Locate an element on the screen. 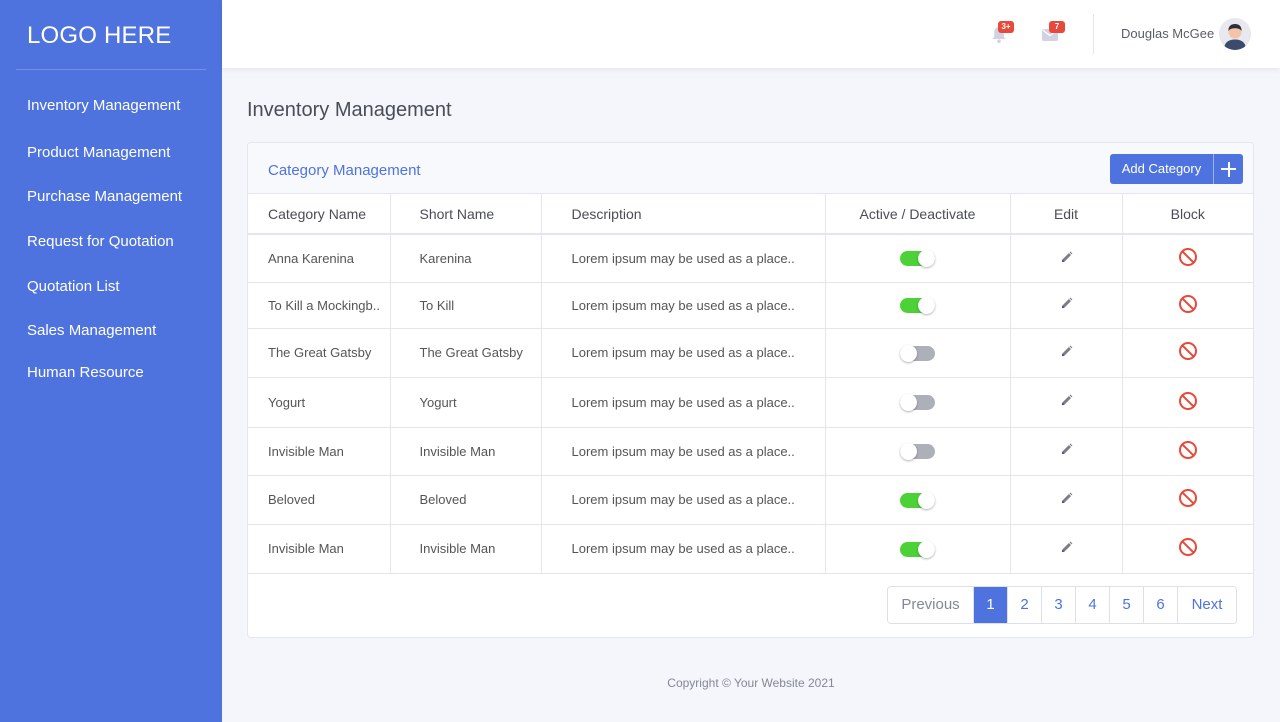 The height and width of the screenshot is (722, 1280). cell-short-name: Yogurt is located at coordinates (466, 402).